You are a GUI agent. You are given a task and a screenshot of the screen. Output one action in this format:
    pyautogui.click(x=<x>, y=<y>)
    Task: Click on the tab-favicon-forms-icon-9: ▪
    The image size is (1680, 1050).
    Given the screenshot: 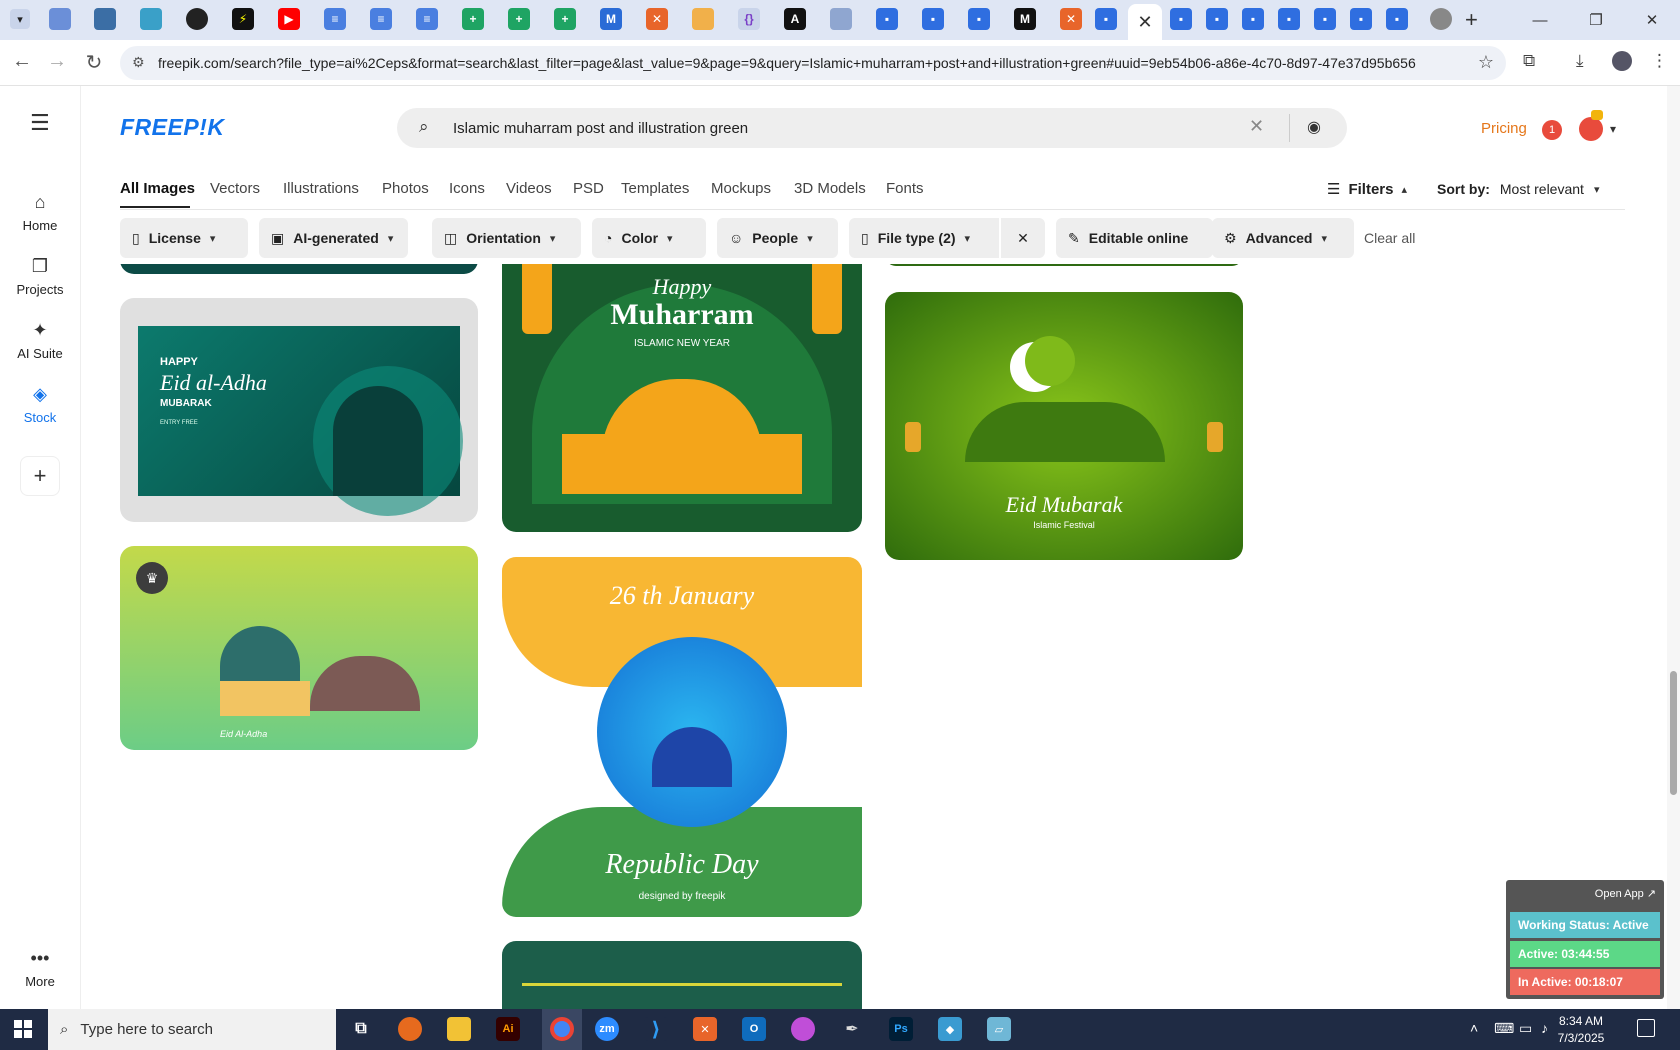 What is the action you would take?
    pyautogui.click(x=1325, y=19)
    